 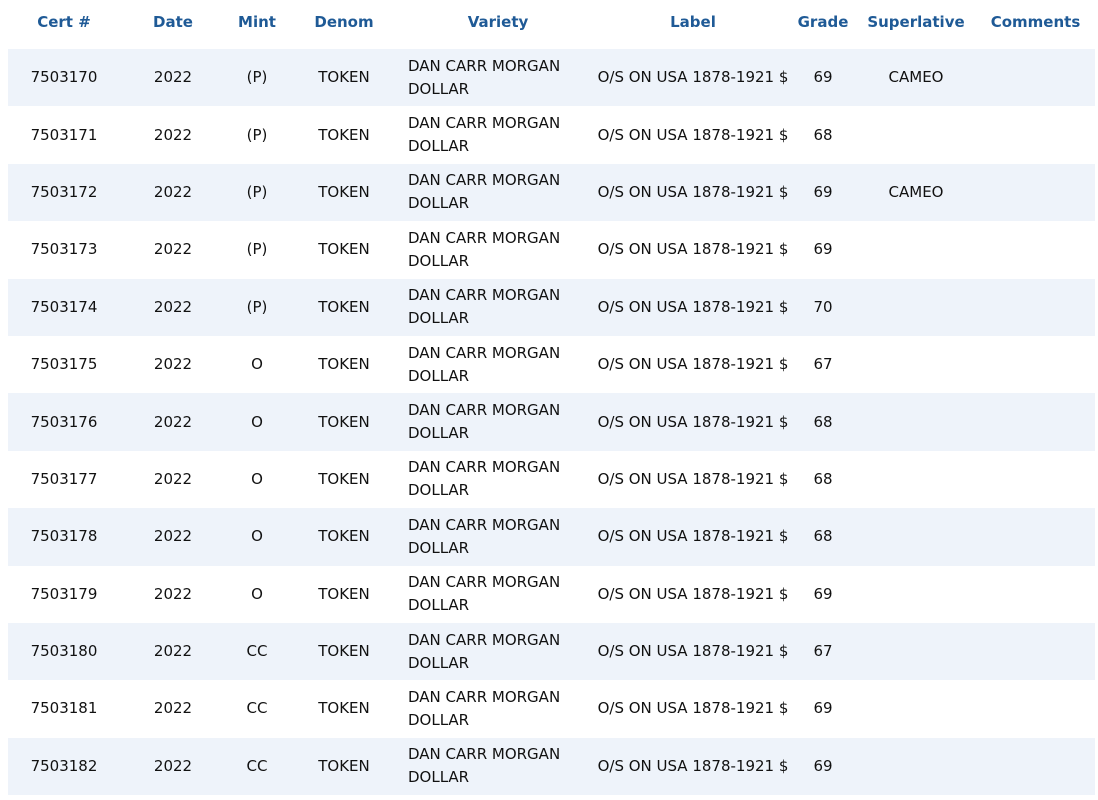 What do you see at coordinates (823, 307) in the screenshot?
I see `cell-grade: 70` at bounding box center [823, 307].